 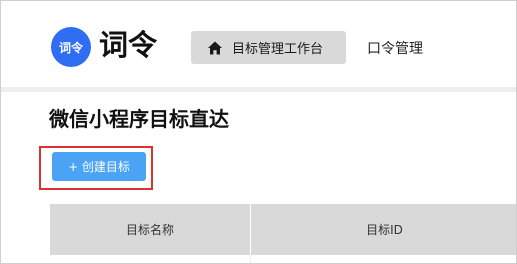 I want to click on column-header-target-name: 目标名称, so click(x=150, y=229).